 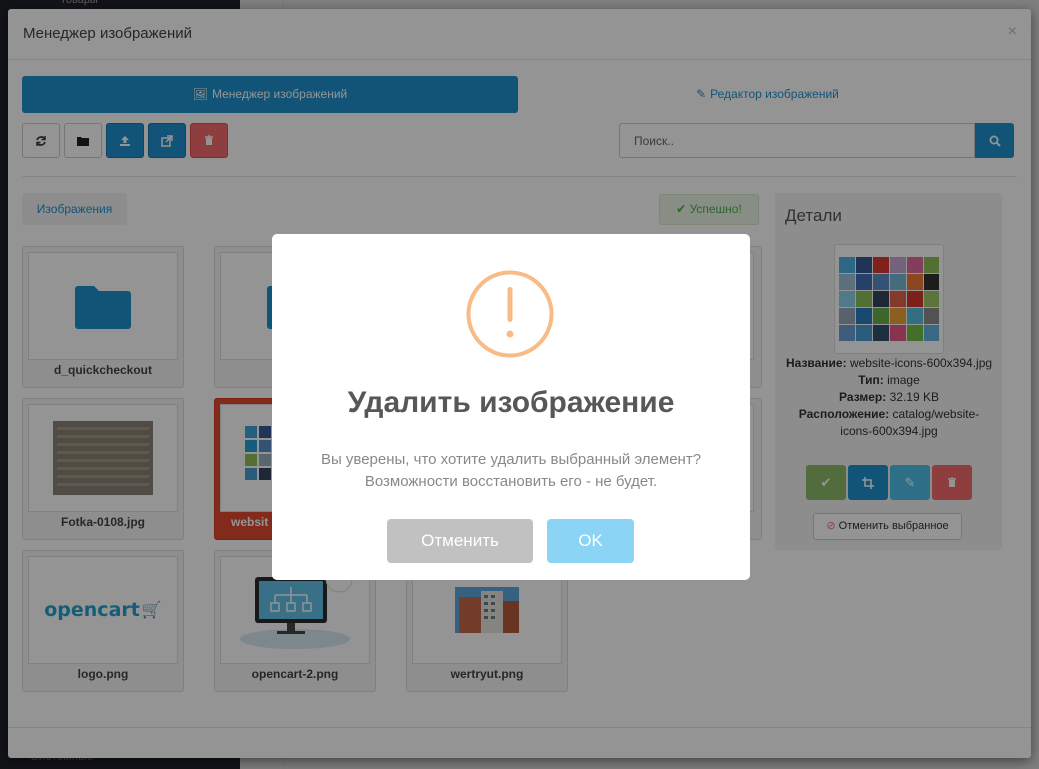 What do you see at coordinates (460, 541) in the screenshot?
I see `cancel-button: Отменить` at bounding box center [460, 541].